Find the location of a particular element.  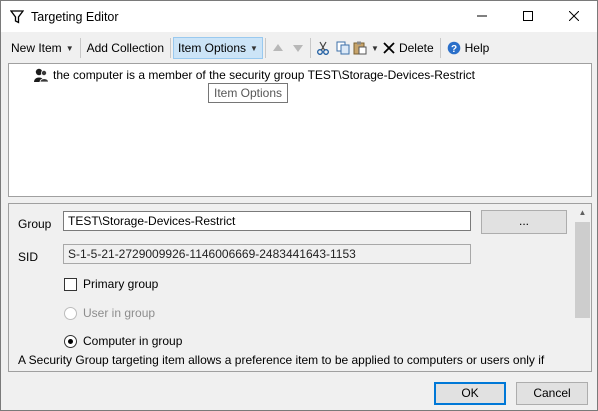

close-icon is located at coordinates (574, 16).